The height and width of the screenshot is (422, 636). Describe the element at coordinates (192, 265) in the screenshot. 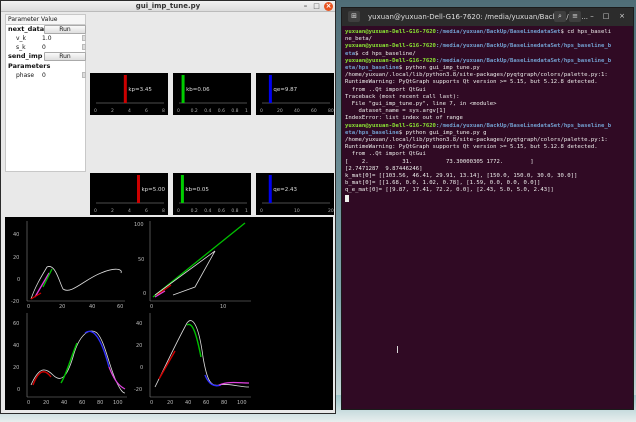

I see `plot-2: 100 50 0 0 10` at that location.